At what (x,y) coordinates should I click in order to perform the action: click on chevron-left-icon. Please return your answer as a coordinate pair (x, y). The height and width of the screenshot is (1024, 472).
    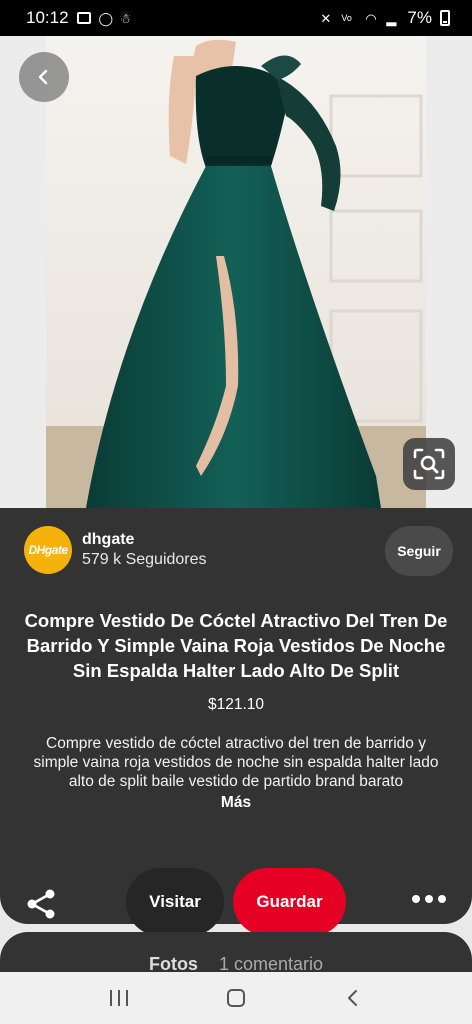
    Looking at the image, I should click on (43, 77).